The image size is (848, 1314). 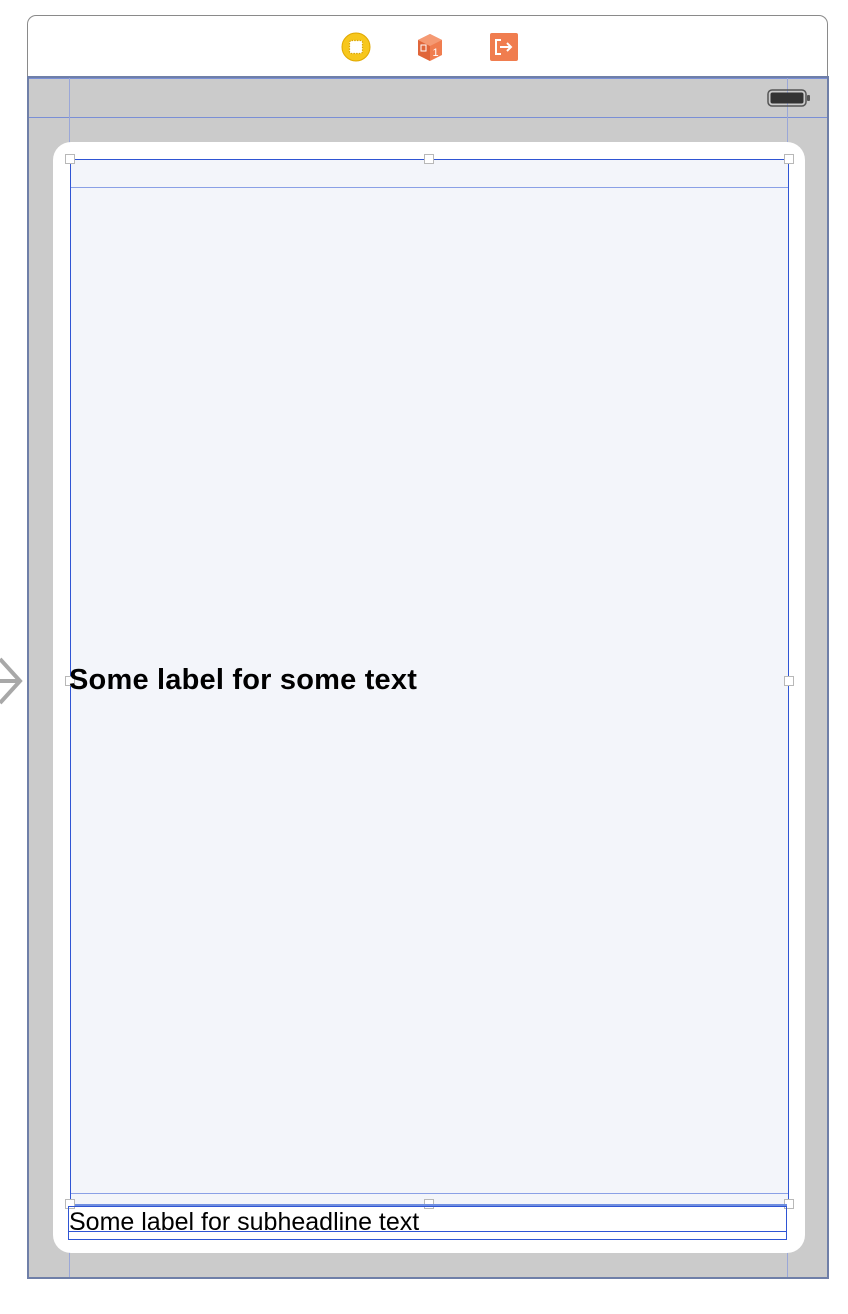 What do you see at coordinates (428, 117) in the screenshot?
I see `status-bar-bottom-line` at bounding box center [428, 117].